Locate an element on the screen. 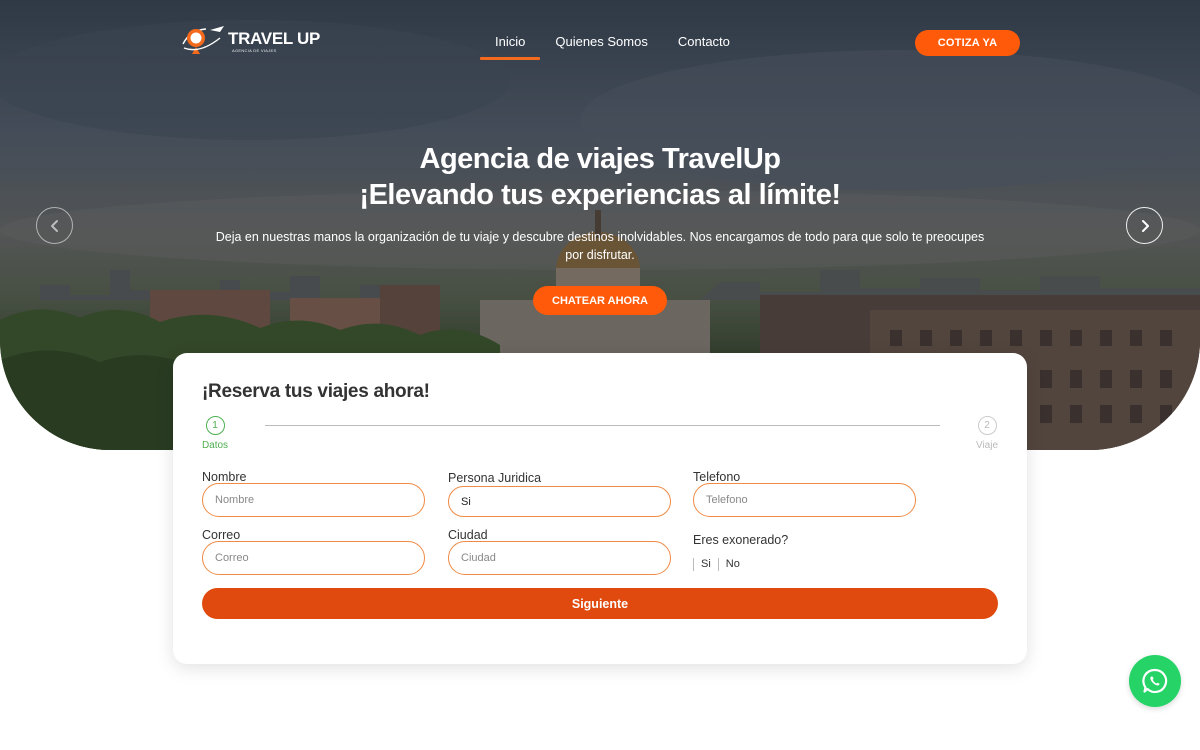 Image resolution: width=1200 pixels, height=750 pixels. nav-item-quienes-somos: Quienes Somos is located at coordinates (601, 47).